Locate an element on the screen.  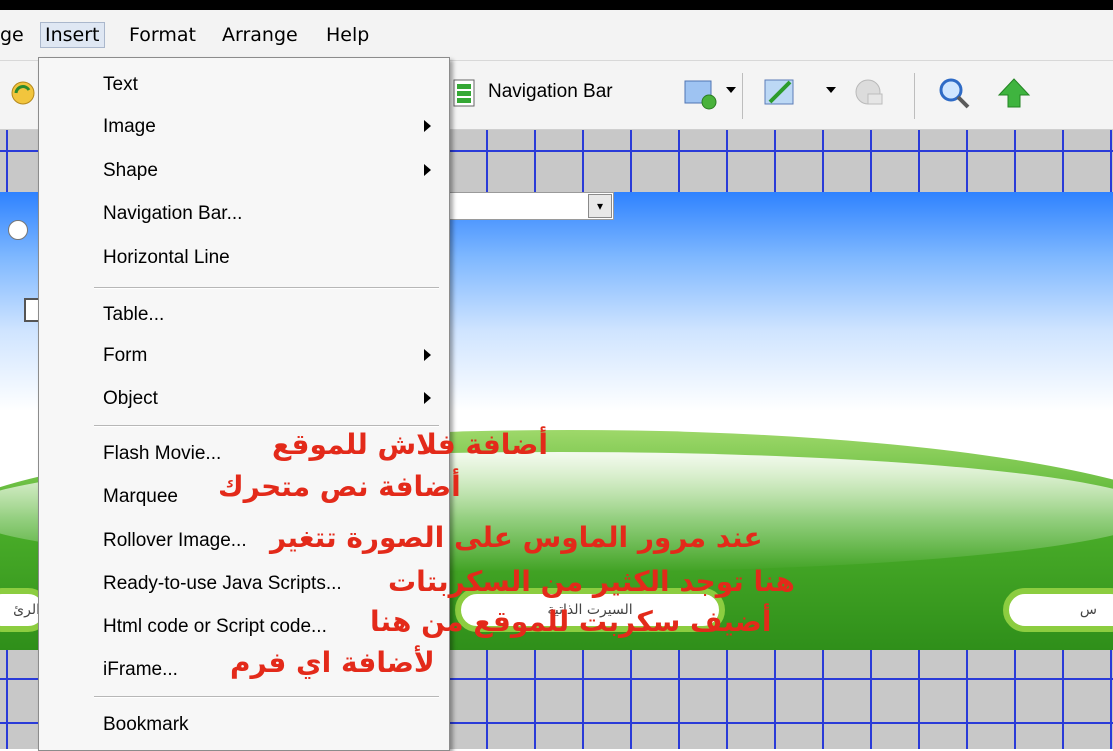
link-icon is located at coordinates (870, 94).